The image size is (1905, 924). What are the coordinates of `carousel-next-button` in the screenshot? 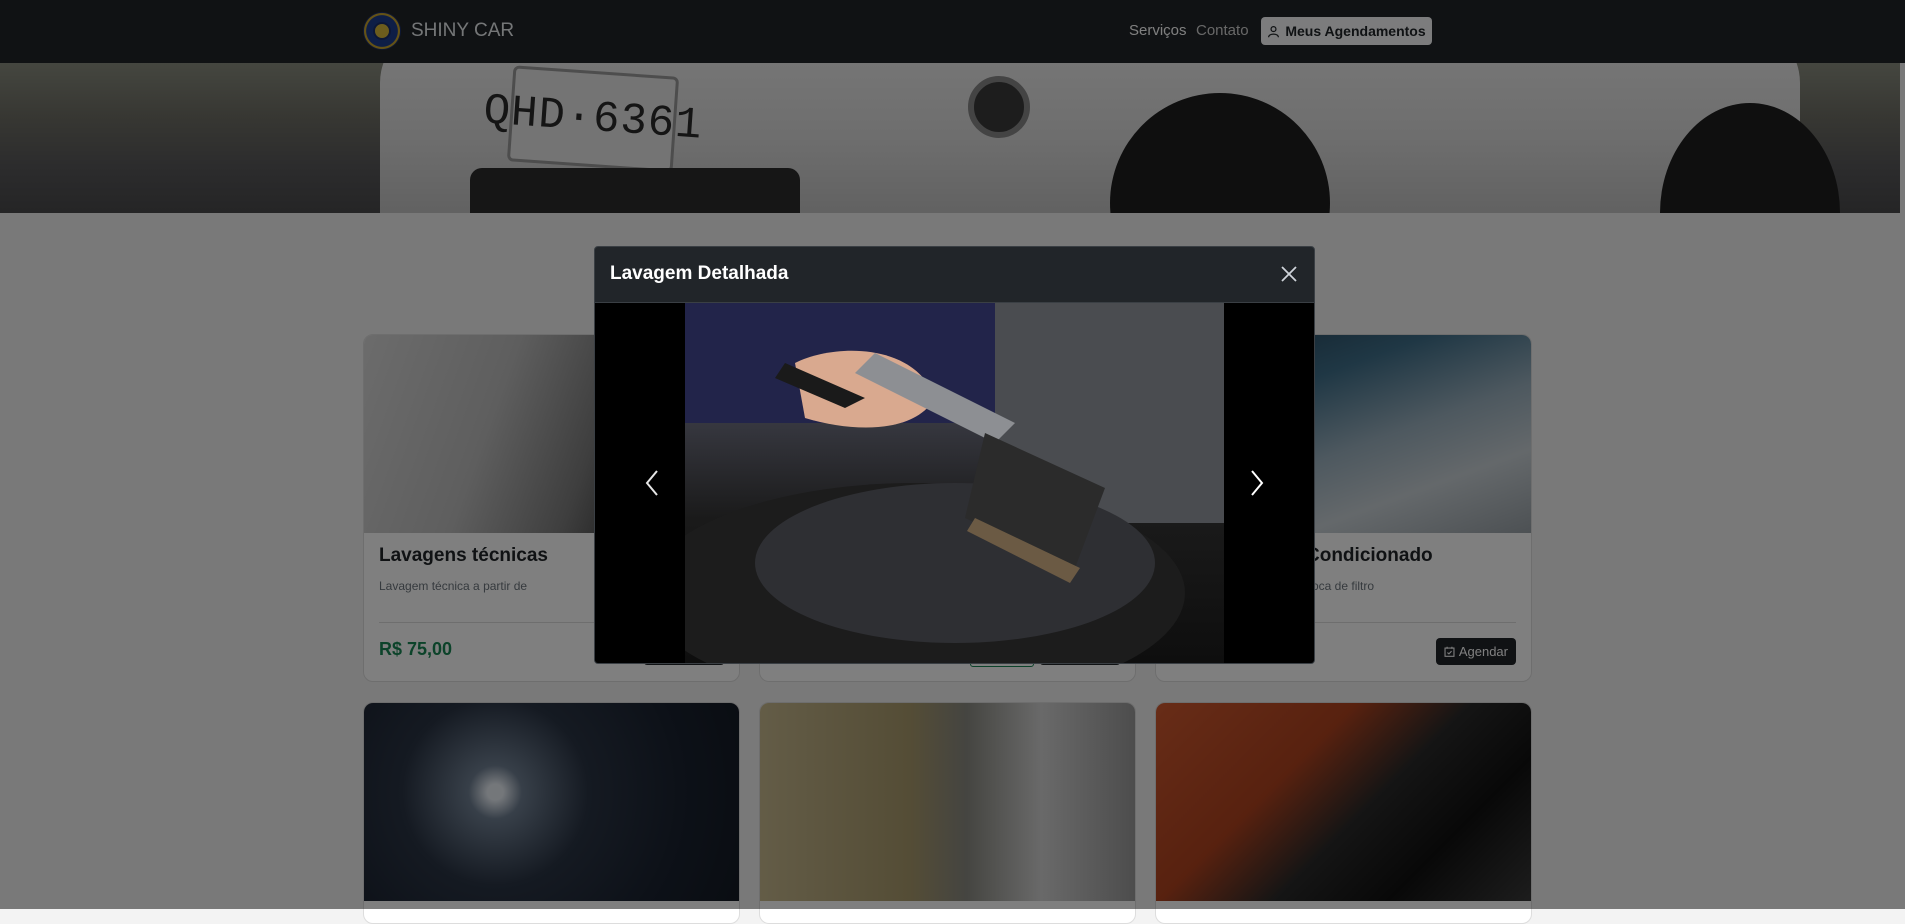 It's located at (1257, 483).